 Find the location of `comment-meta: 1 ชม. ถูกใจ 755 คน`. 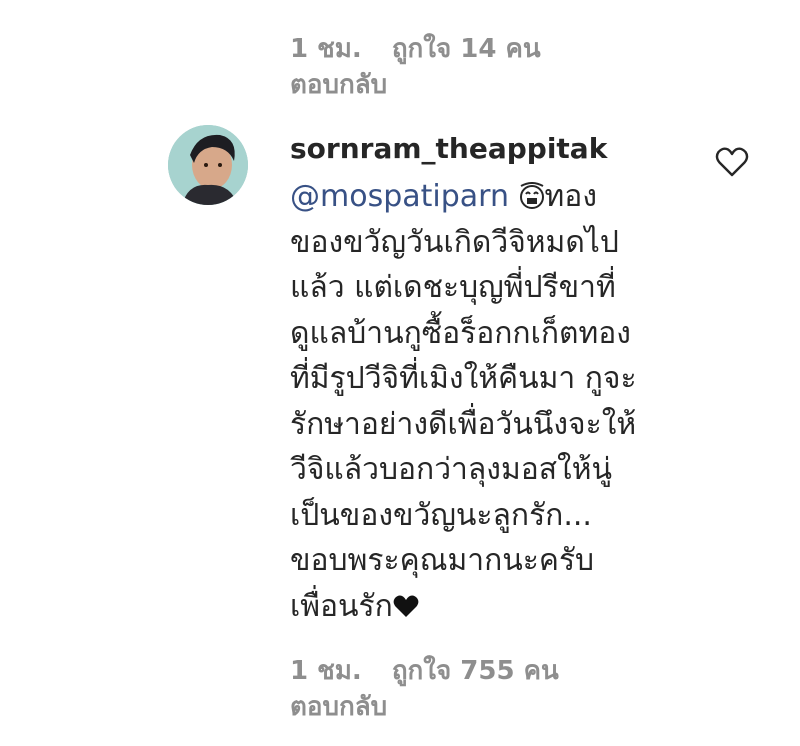

comment-meta: 1 ชม. ถูกใจ 755 คน is located at coordinates (424, 670).